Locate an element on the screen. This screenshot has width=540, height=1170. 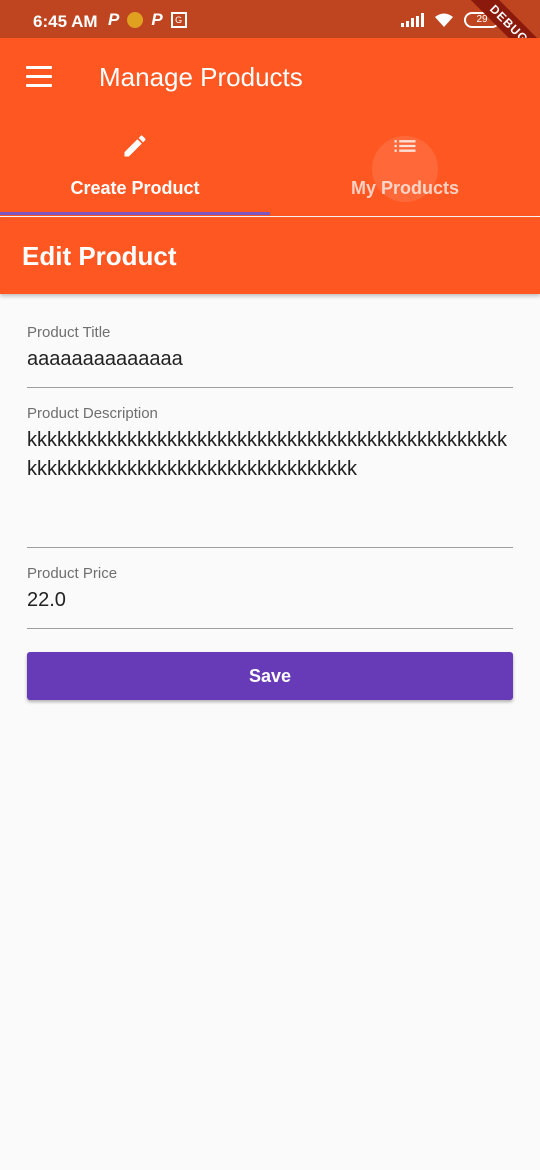
tab-indicator is located at coordinates (135, 213).